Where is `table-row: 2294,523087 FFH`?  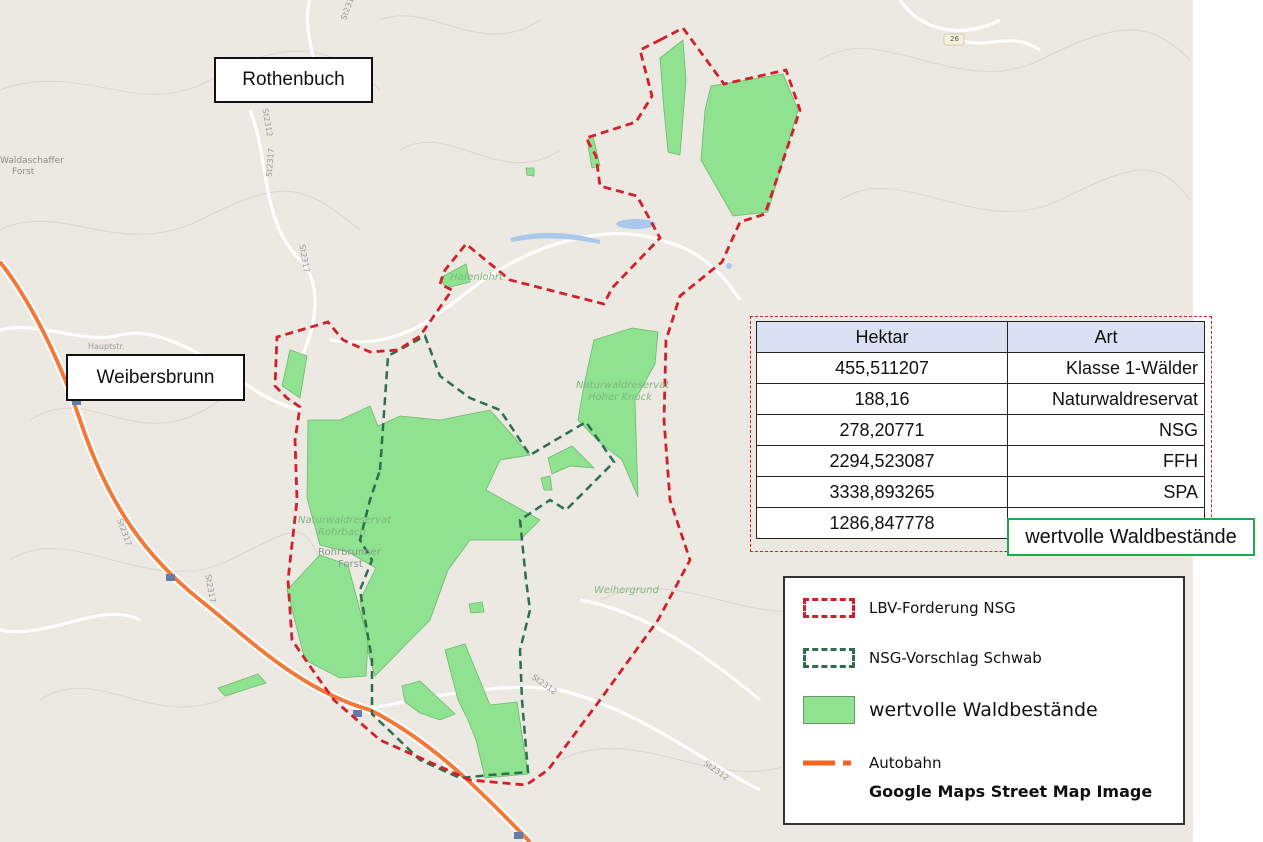 table-row: 2294,523087 FFH is located at coordinates (980, 461).